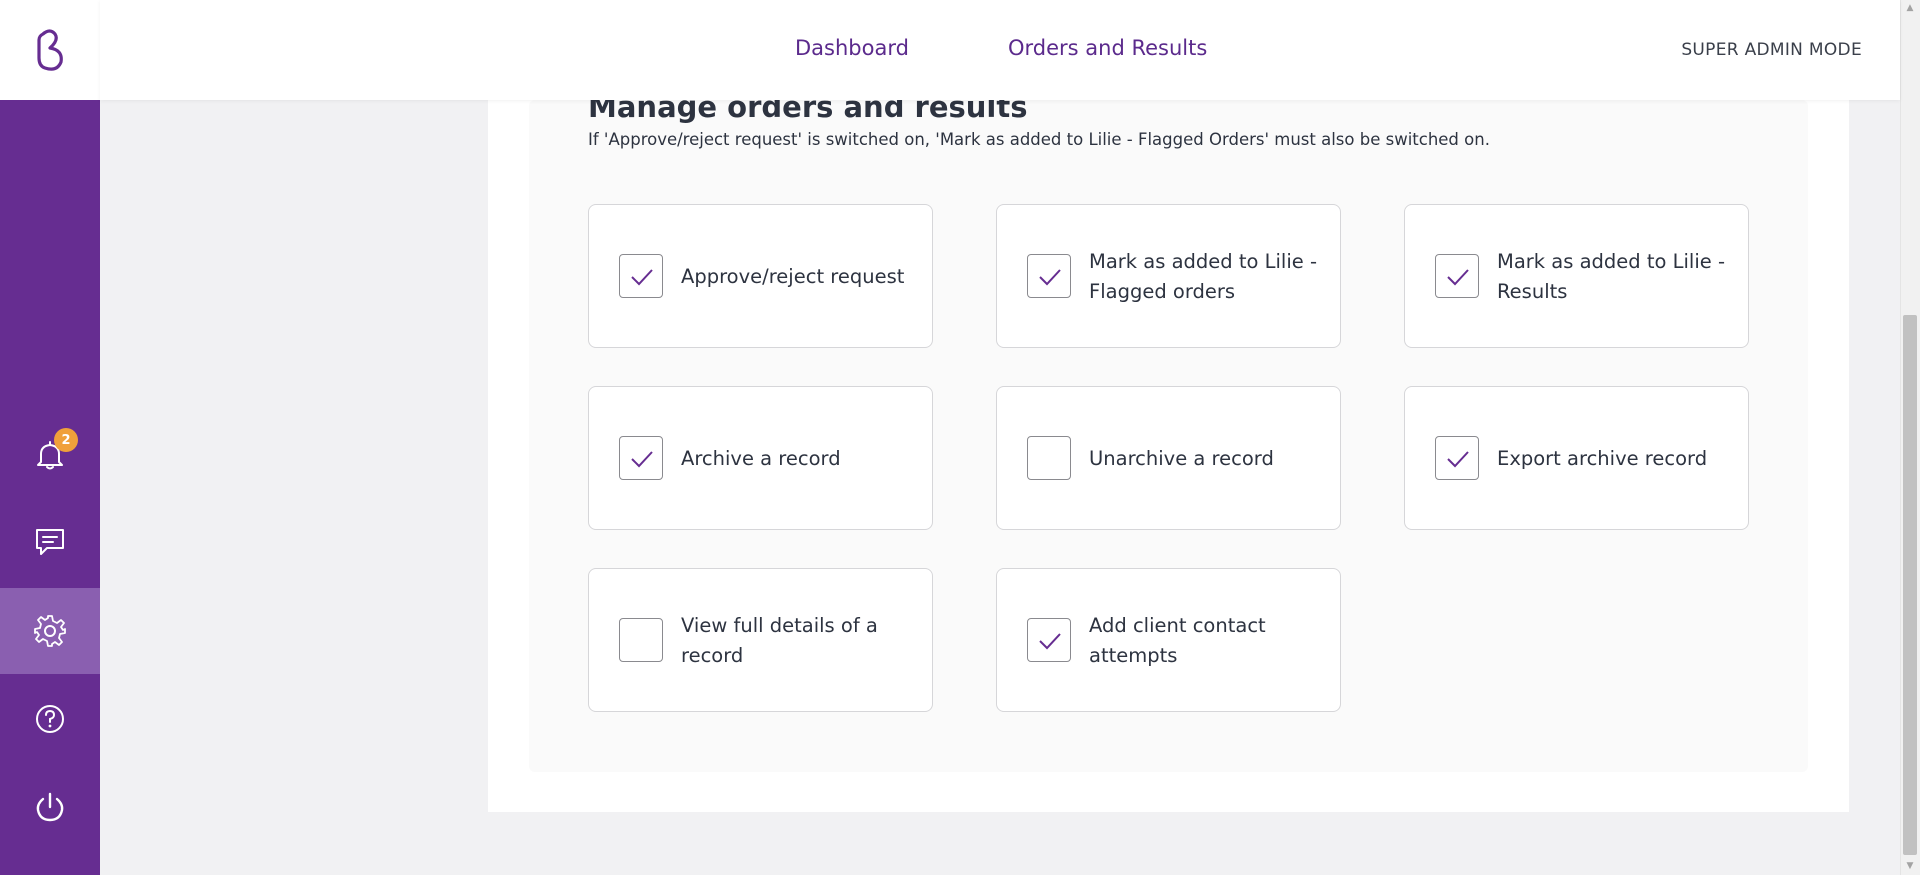 This screenshot has height=875, width=1920. I want to click on permission-card-export-archive: Export archive record, so click(1576, 458).